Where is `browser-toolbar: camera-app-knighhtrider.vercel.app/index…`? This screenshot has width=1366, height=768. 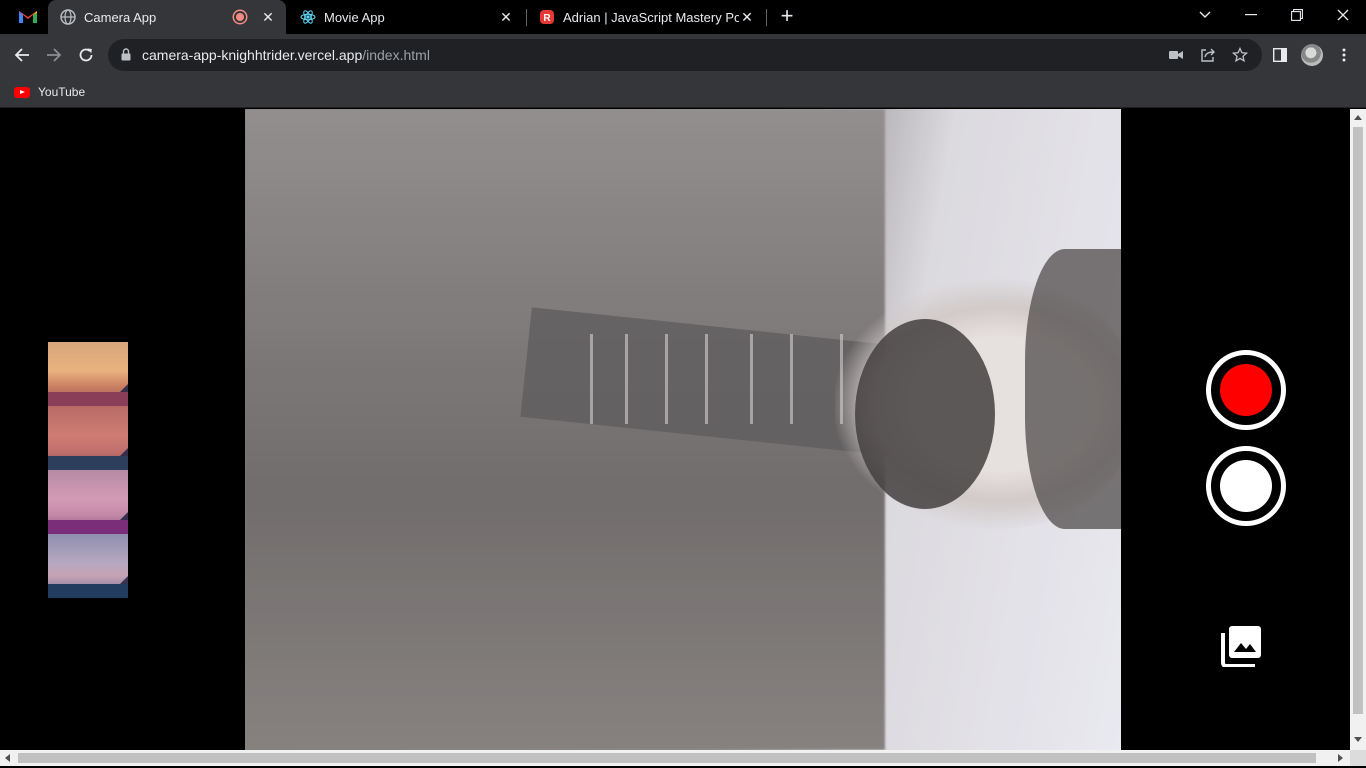 browser-toolbar: camera-app-knighhtrider.vercel.app/index… is located at coordinates (683, 55).